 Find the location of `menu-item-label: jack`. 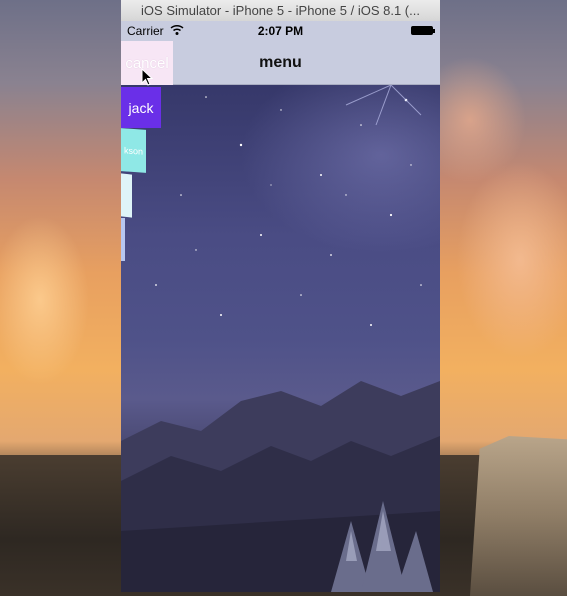

menu-item-label: jack is located at coordinates (141, 107).